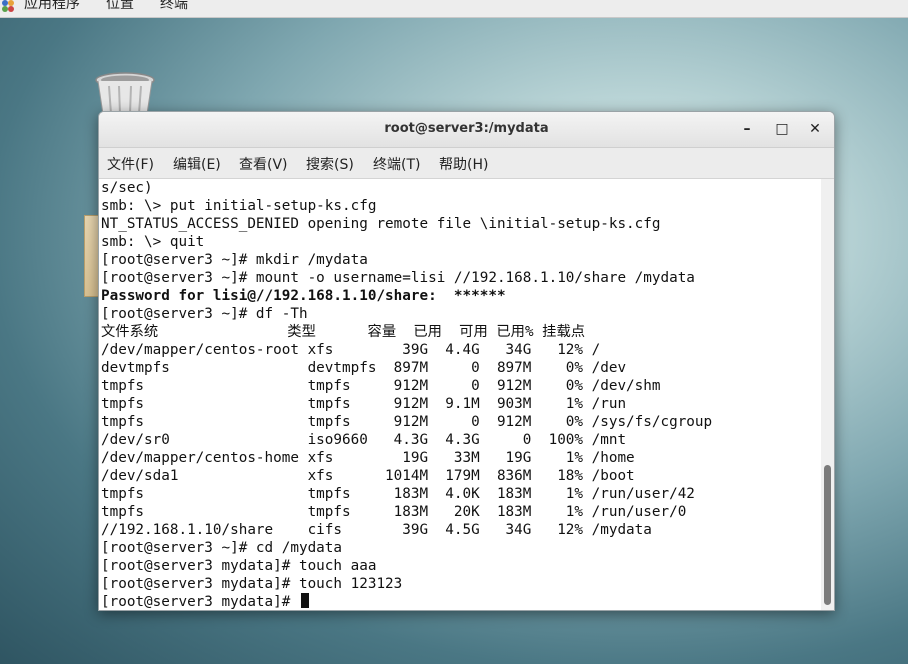 This screenshot has width=908, height=664. What do you see at coordinates (747, 129) in the screenshot?
I see `minimize-button: –` at bounding box center [747, 129].